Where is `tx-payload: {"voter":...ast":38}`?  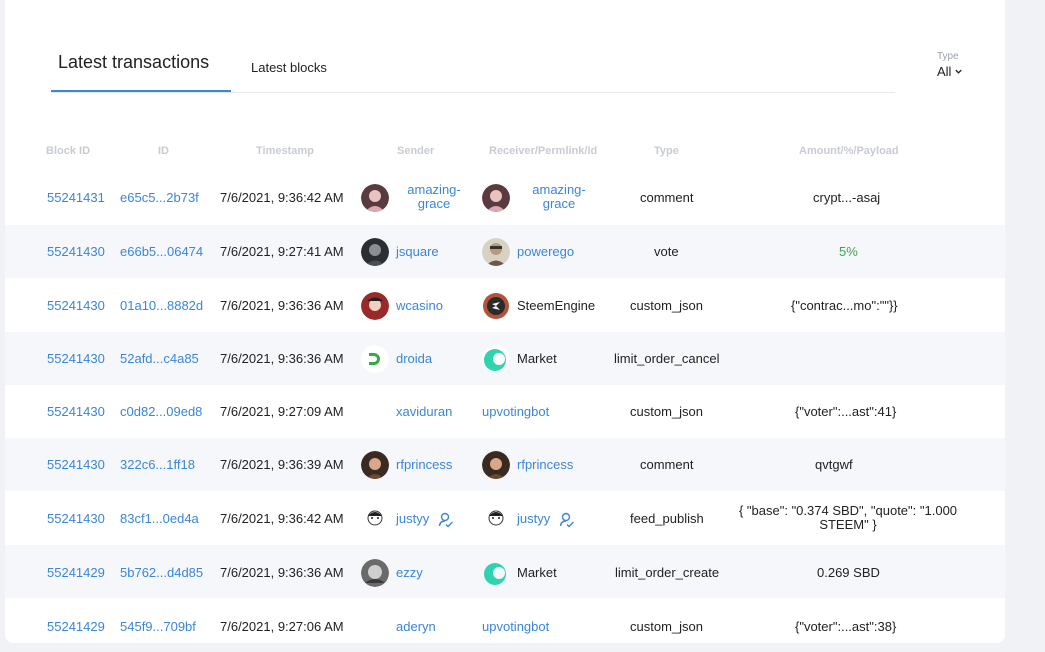 tx-payload: {"voter":...ast":38} is located at coordinates (846, 626).